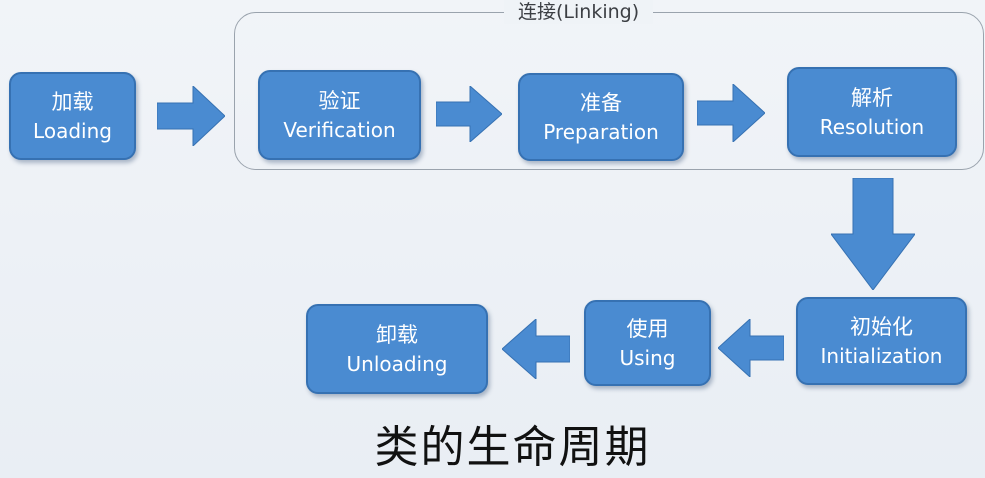 This screenshot has height=478, width=985. I want to click on stage-resolution: 解析 Resolution, so click(872, 112).